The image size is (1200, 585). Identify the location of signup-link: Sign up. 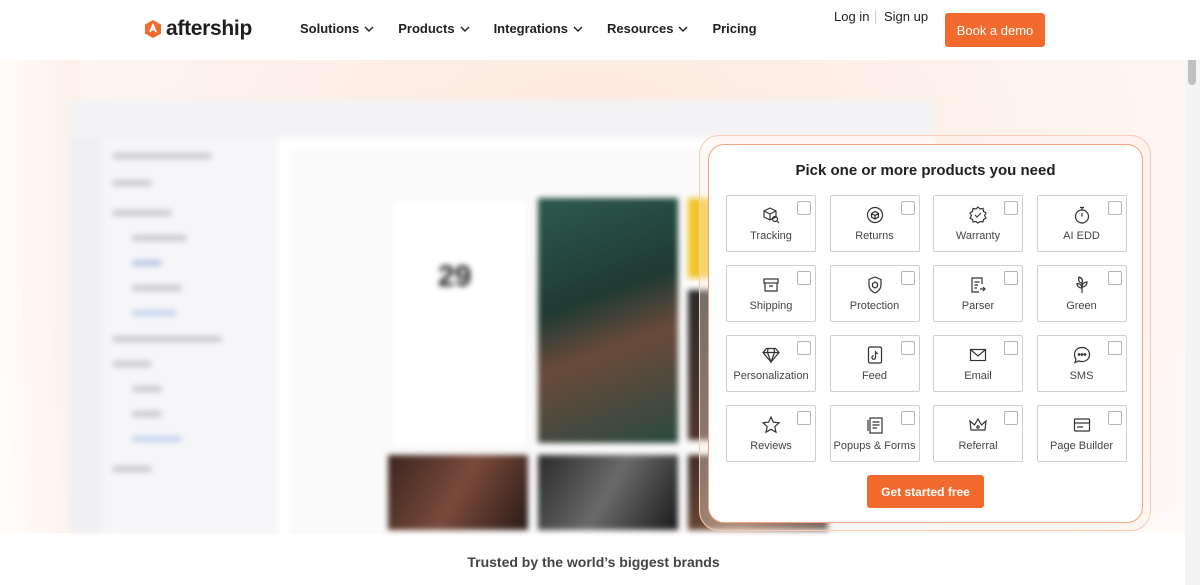
(906, 16).